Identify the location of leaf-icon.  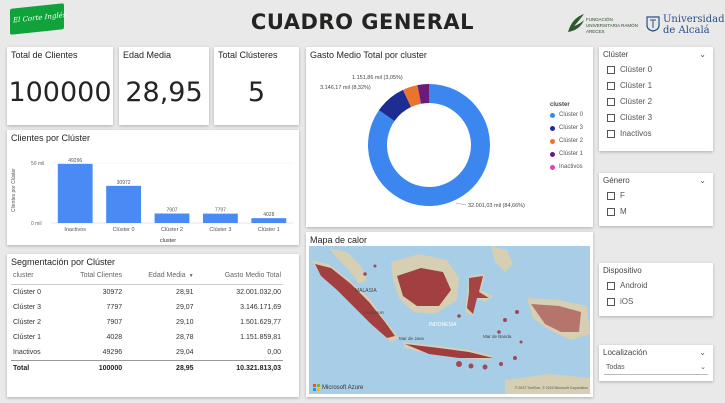
(576, 23).